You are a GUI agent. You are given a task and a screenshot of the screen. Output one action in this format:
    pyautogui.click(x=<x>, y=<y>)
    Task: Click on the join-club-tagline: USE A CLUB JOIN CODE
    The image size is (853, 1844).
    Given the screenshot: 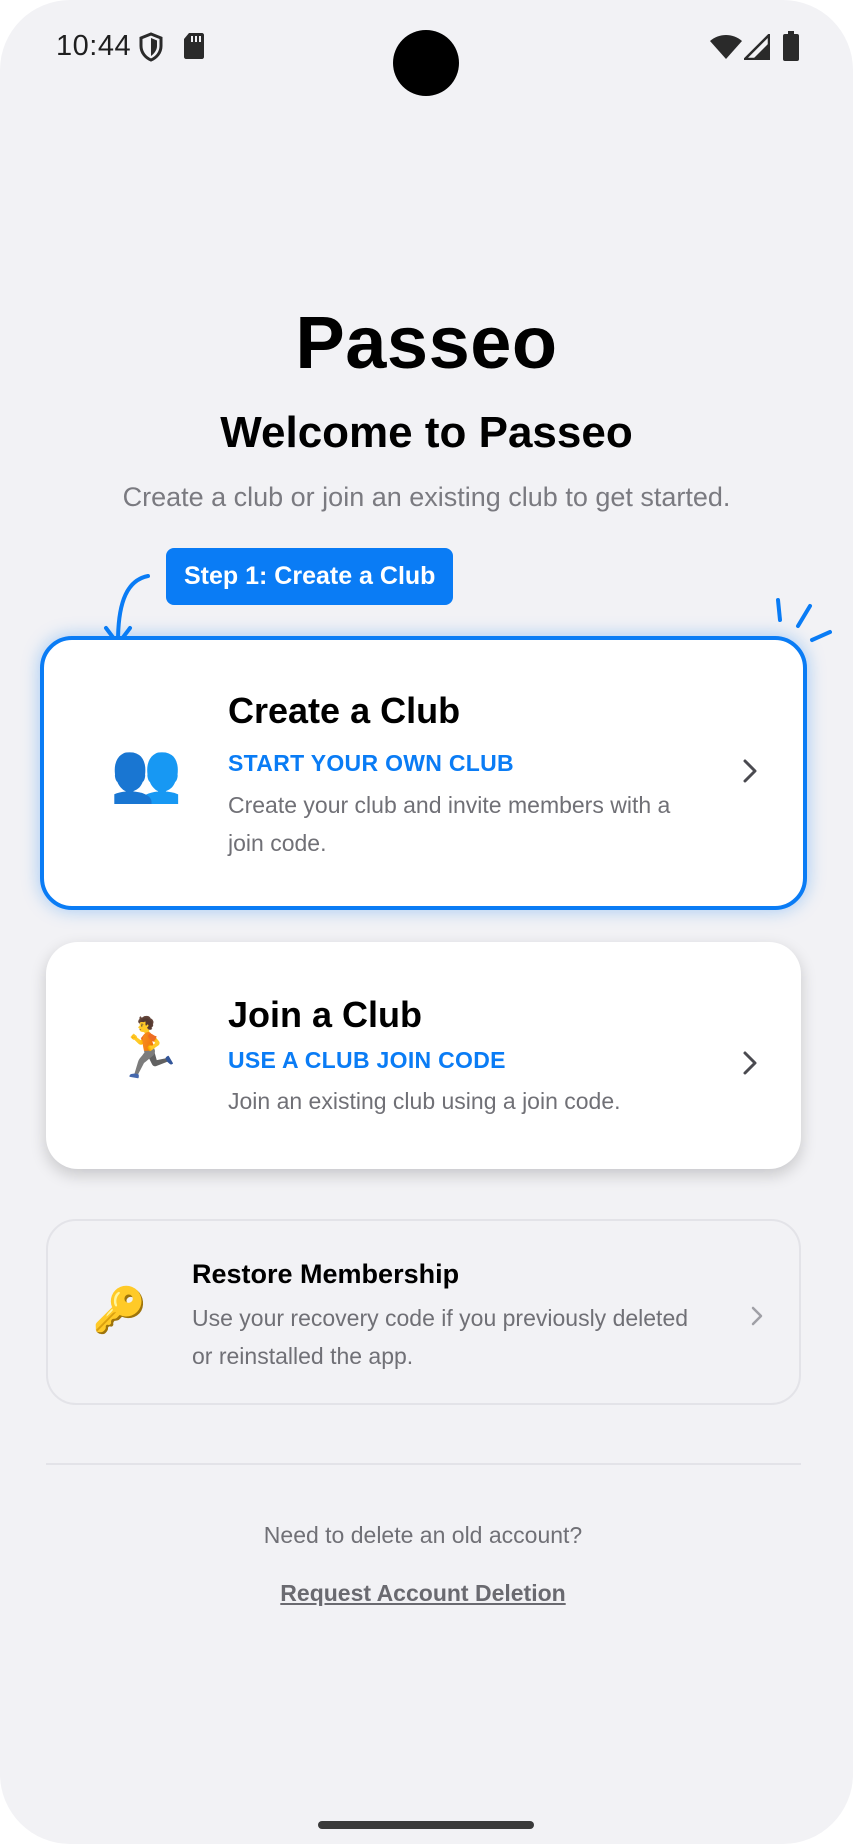 What is the action you would take?
    pyautogui.click(x=367, y=1060)
    